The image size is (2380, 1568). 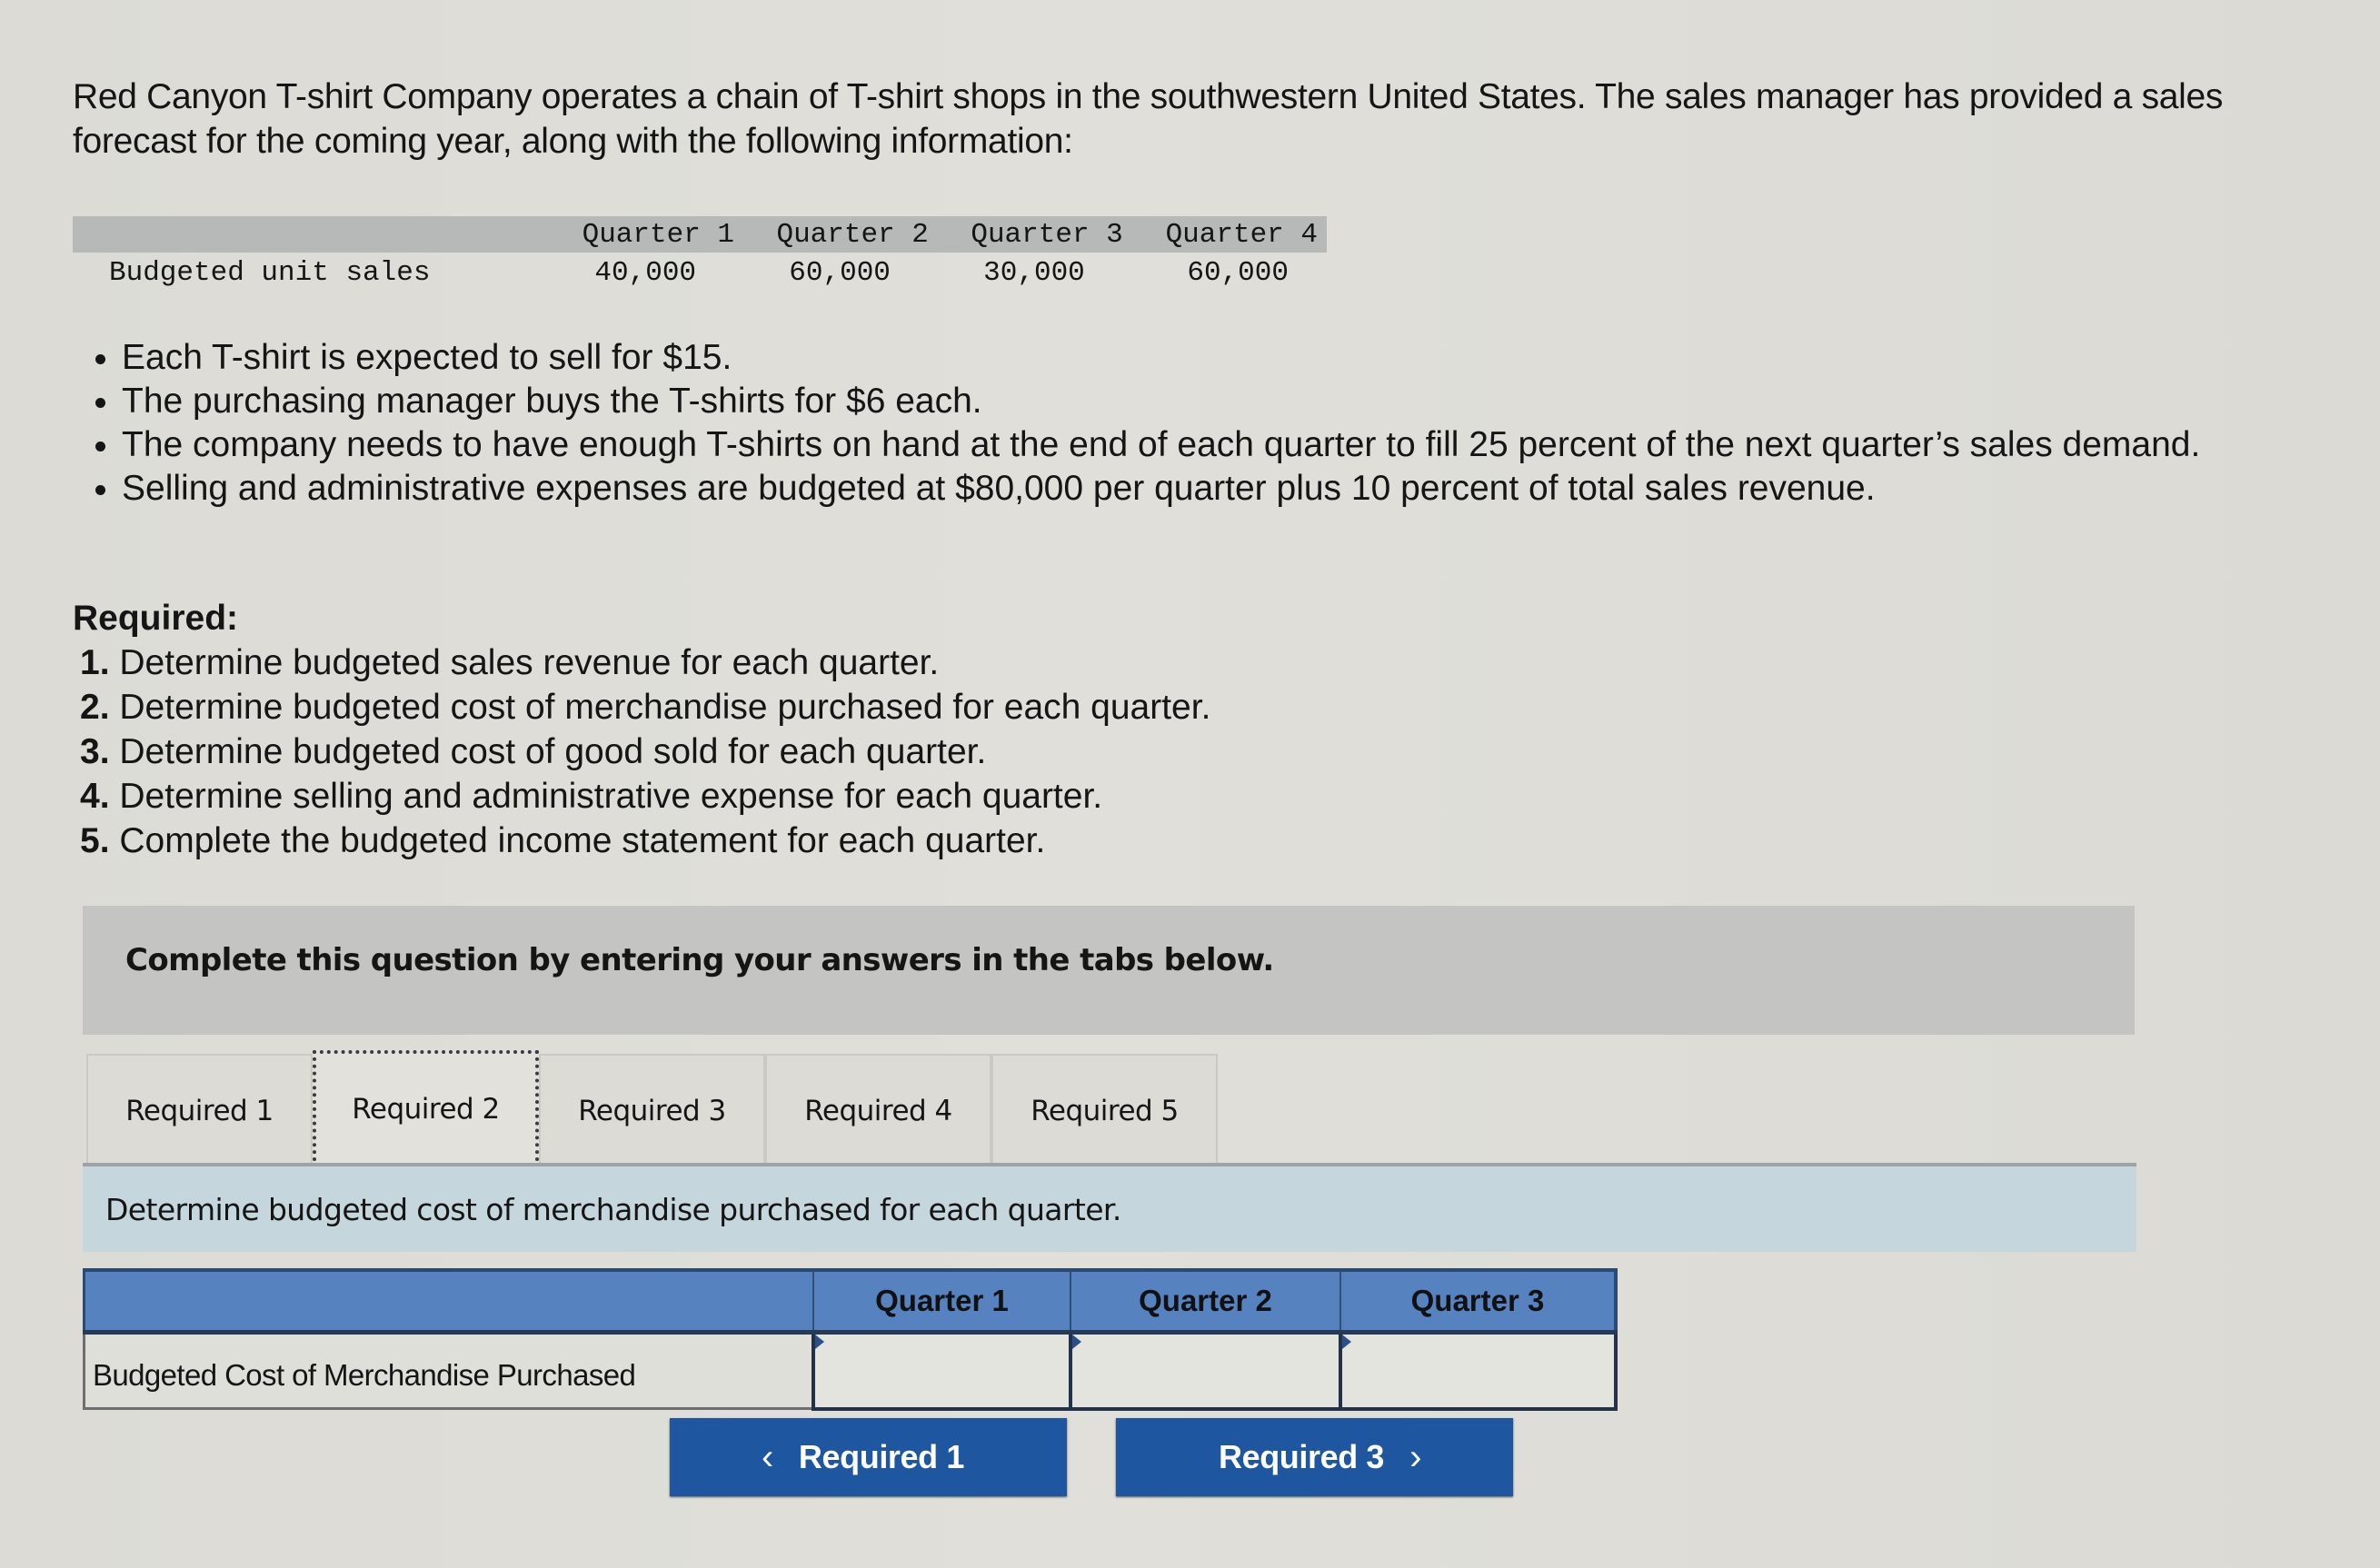 I want to click on unit-sales-q2: 60,000, so click(x=840, y=272).